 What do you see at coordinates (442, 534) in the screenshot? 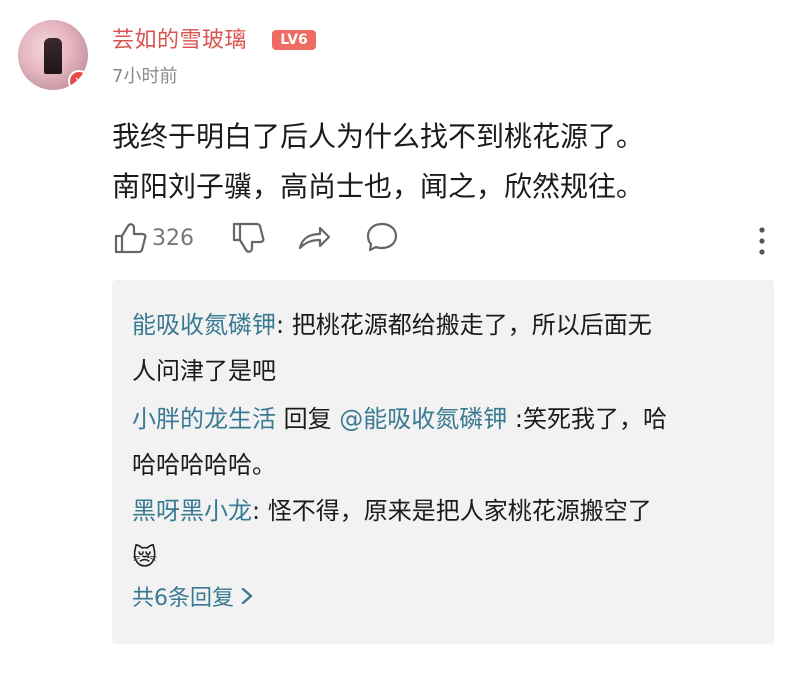
I see `reply-3: 黑呀黑小龙: 怪不得，原来是把人家桃花源搬空了 😿` at bounding box center [442, 534].